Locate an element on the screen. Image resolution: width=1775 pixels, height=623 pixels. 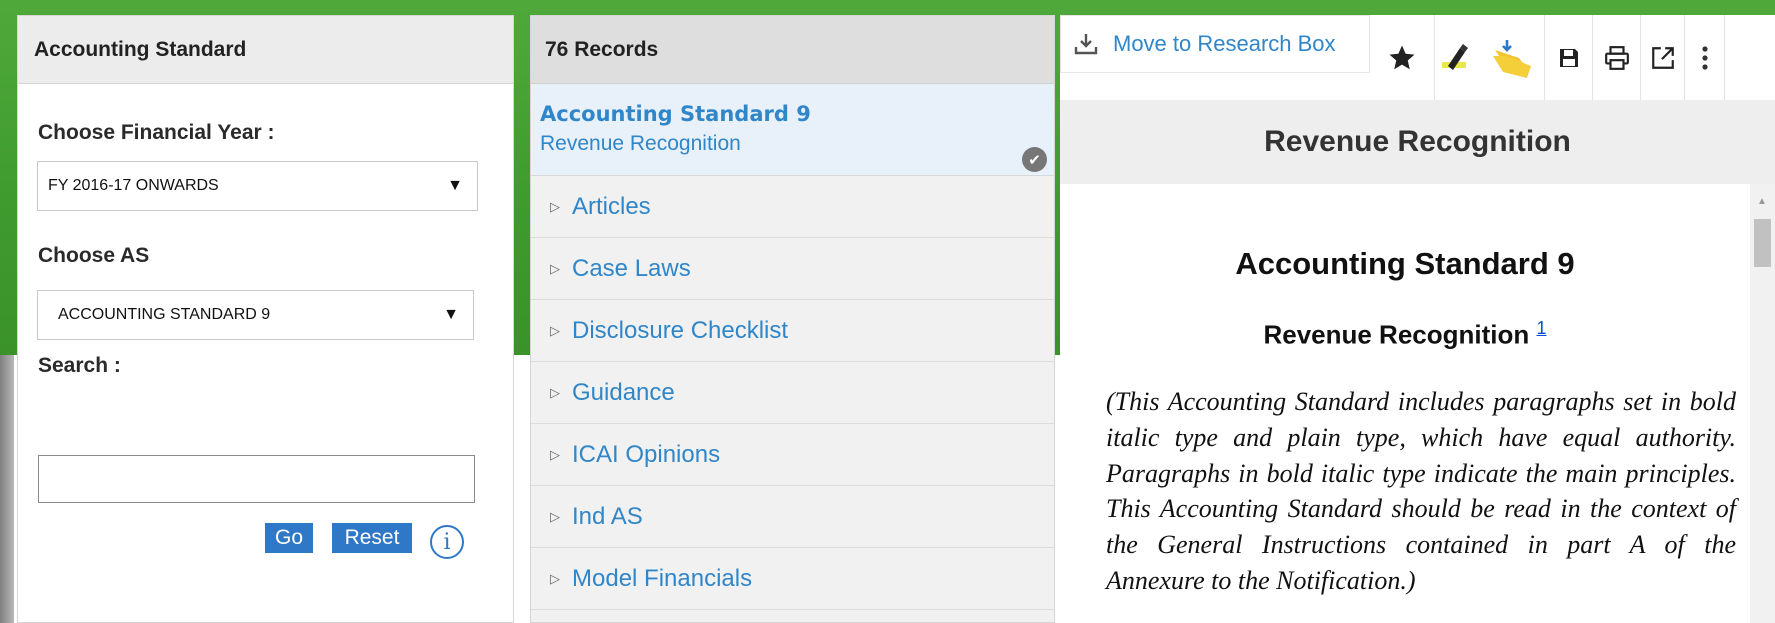
financial-year-value: FY 2016-17 ONWARDS is located at coordinates (133, 185).